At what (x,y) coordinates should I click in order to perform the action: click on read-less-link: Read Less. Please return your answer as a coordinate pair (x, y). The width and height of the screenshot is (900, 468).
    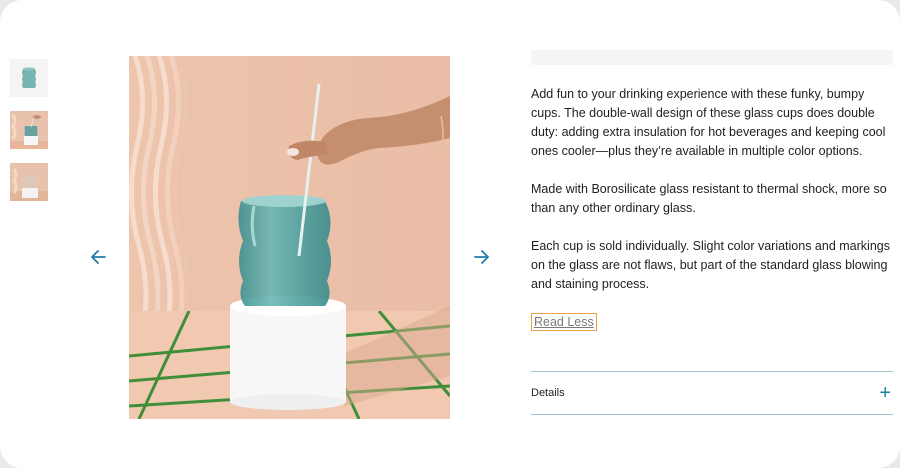
    Looking at the image, I should click on (564, 322).